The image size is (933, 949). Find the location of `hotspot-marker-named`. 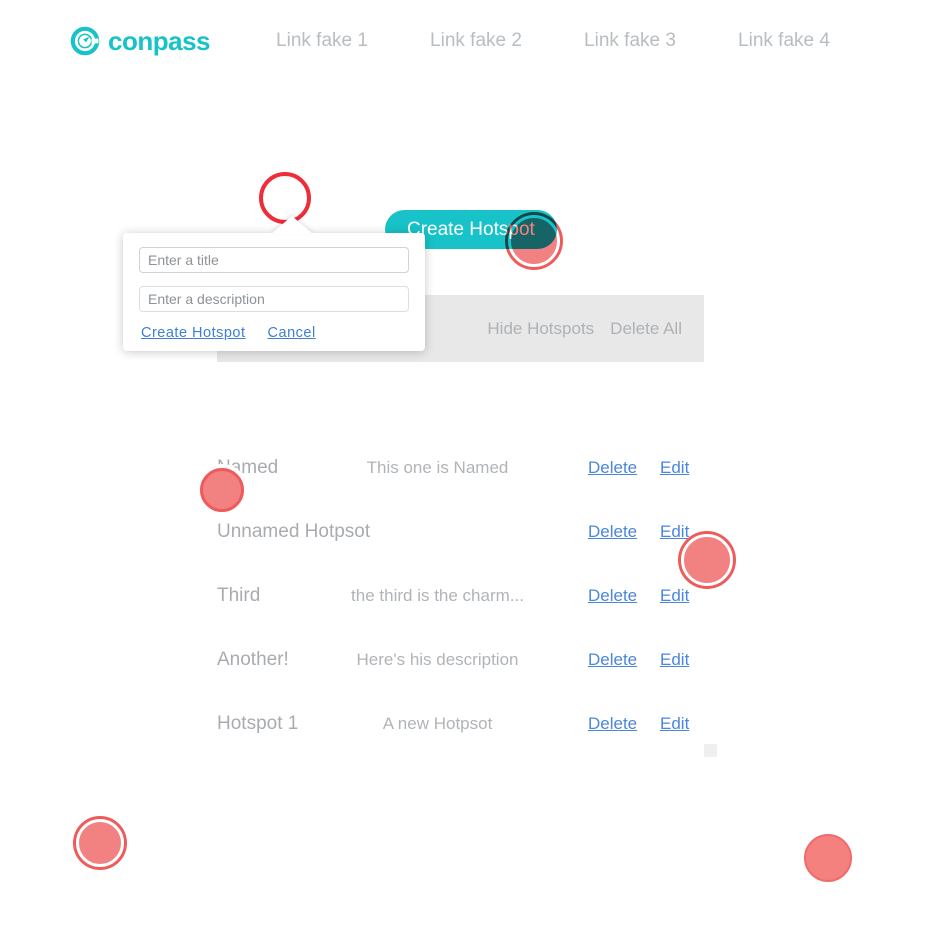

hotspot-marker-named is located at coordinates (222, 490).